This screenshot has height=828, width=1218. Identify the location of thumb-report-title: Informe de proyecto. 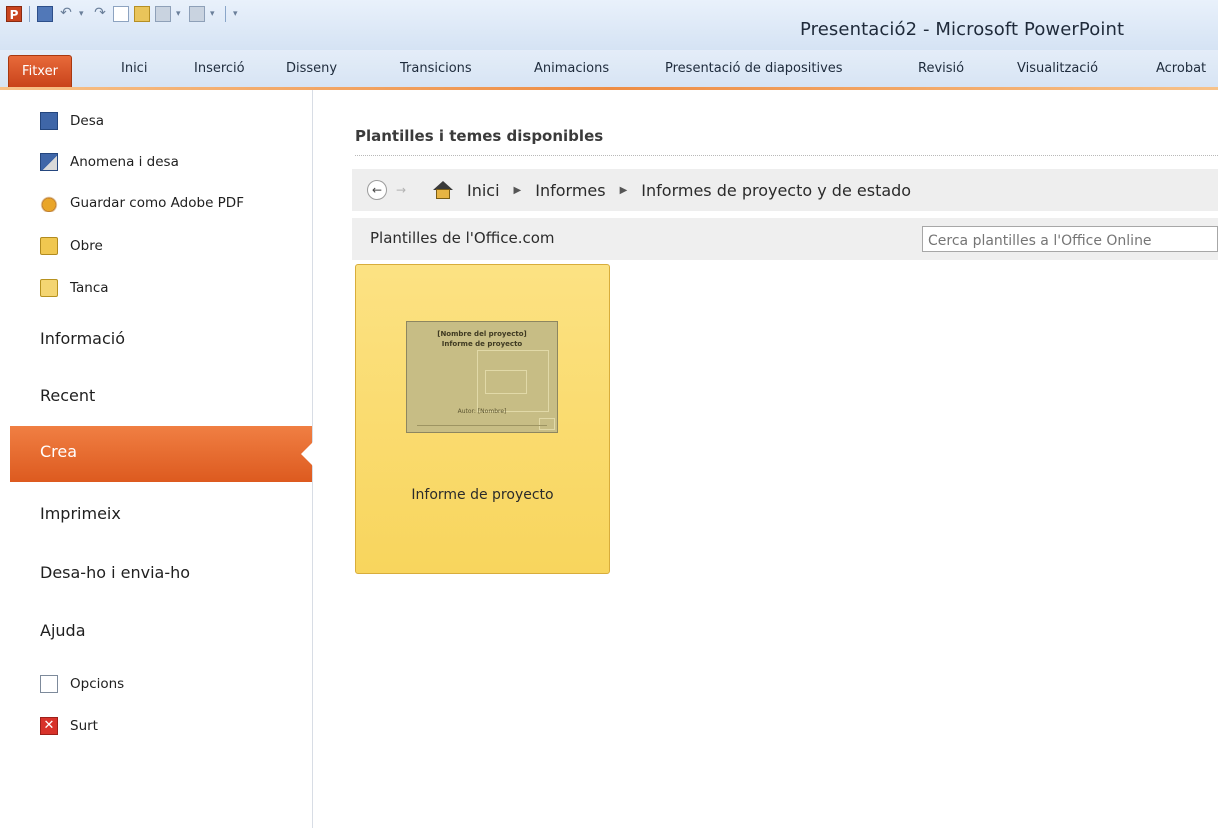
(482, 344).